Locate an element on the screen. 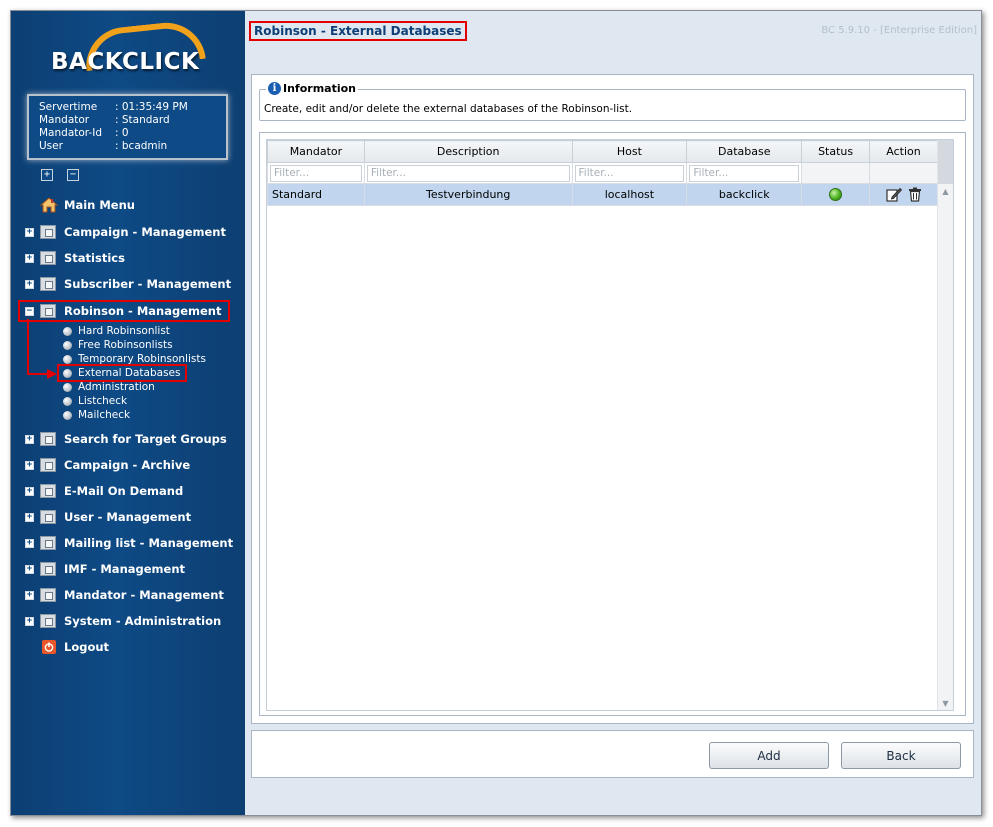  nav-mandator-management: + Mandator - Management is located at coordinates (124, 595).